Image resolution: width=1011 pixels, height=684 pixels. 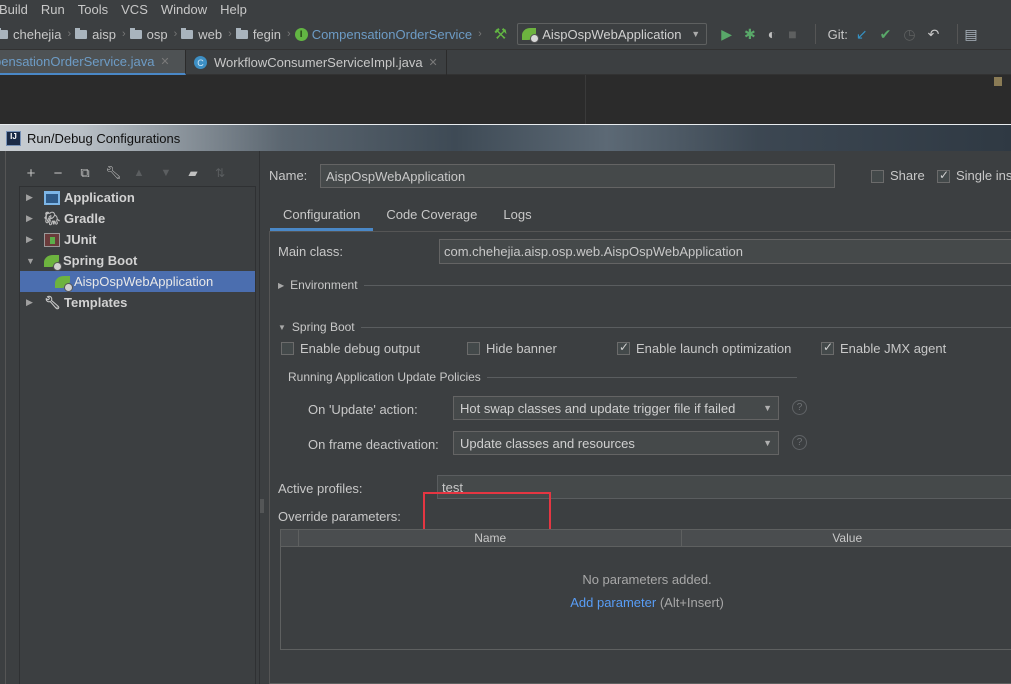 What do you see at coordinates (577, 176) in the screenshot?
I see `name-field: AispOspWebApplication` at bounding box center [577, 176].